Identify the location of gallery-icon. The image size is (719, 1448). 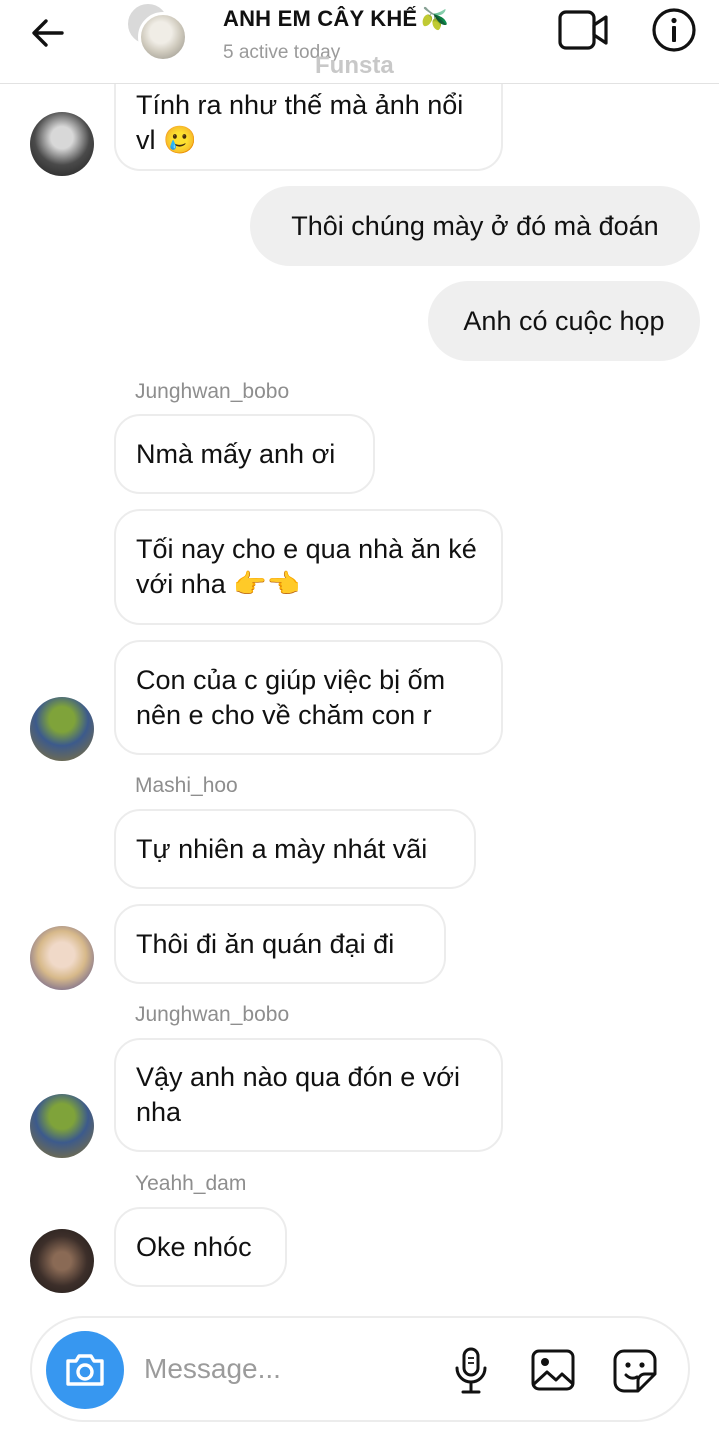
(553, 1370).